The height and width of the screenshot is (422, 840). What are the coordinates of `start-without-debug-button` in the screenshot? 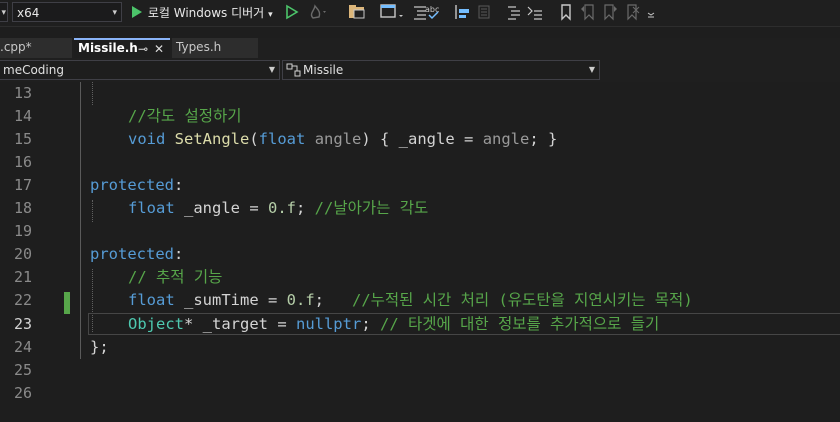 It's located at (292, 12).